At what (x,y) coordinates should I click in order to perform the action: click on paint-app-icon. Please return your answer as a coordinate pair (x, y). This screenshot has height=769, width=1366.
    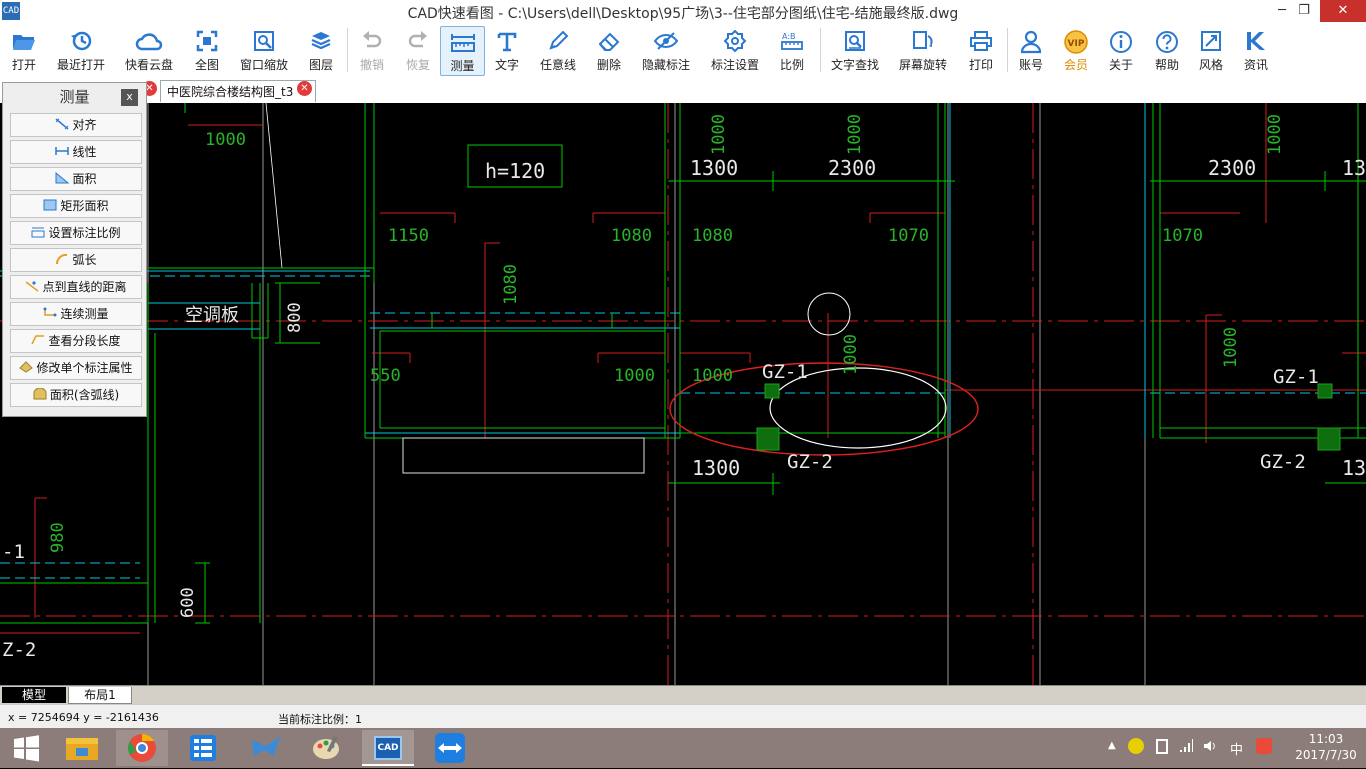
    Looking at the image, I should click on (326, 747).